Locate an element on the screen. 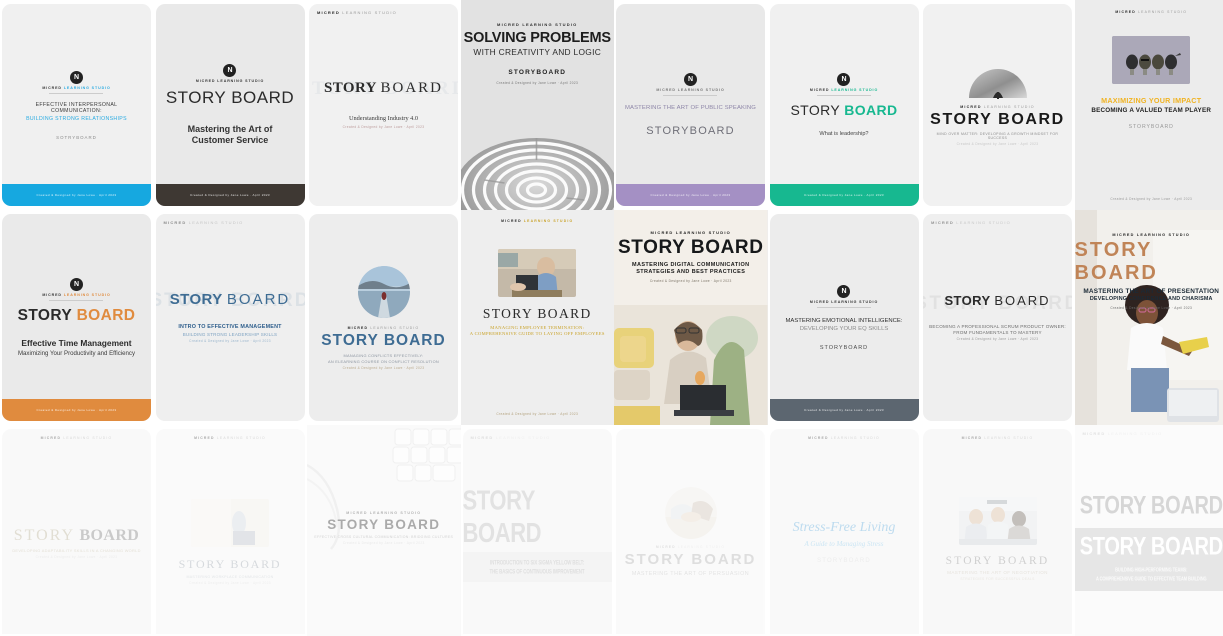 This screenshot has height=636, width=1223. card-subtitle-line2: Customer Service is located at coordinates (230, 139).